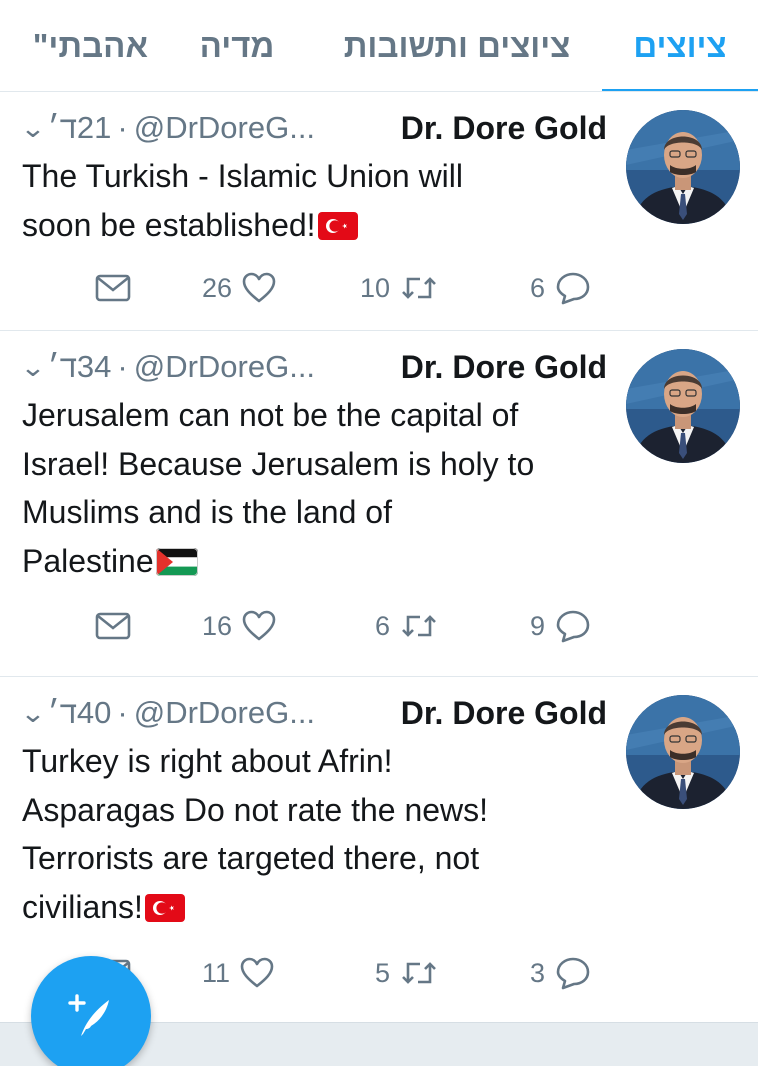  I want to click on tweet-header: ⌄ ‏40ד׳ · @DrDoreG... Dr. Dore Gold, so click(313, 713).